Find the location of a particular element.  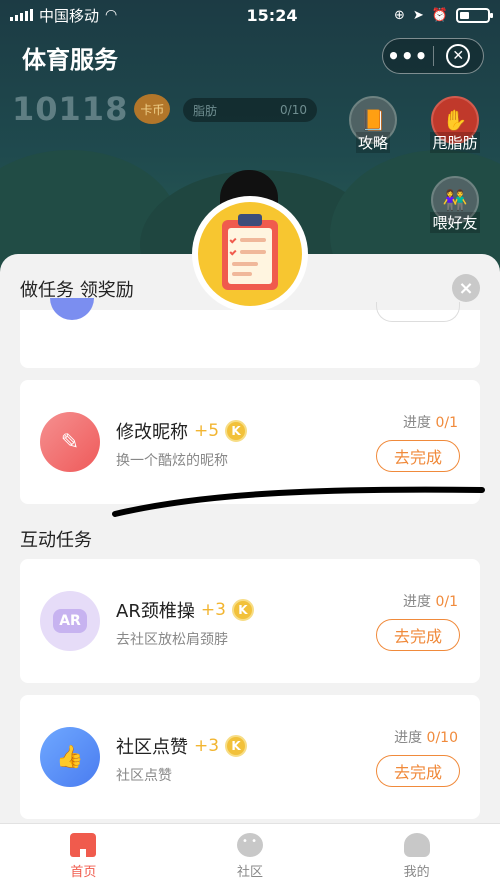

fat-label: 脂肪 is located at coordinates (205, 110).